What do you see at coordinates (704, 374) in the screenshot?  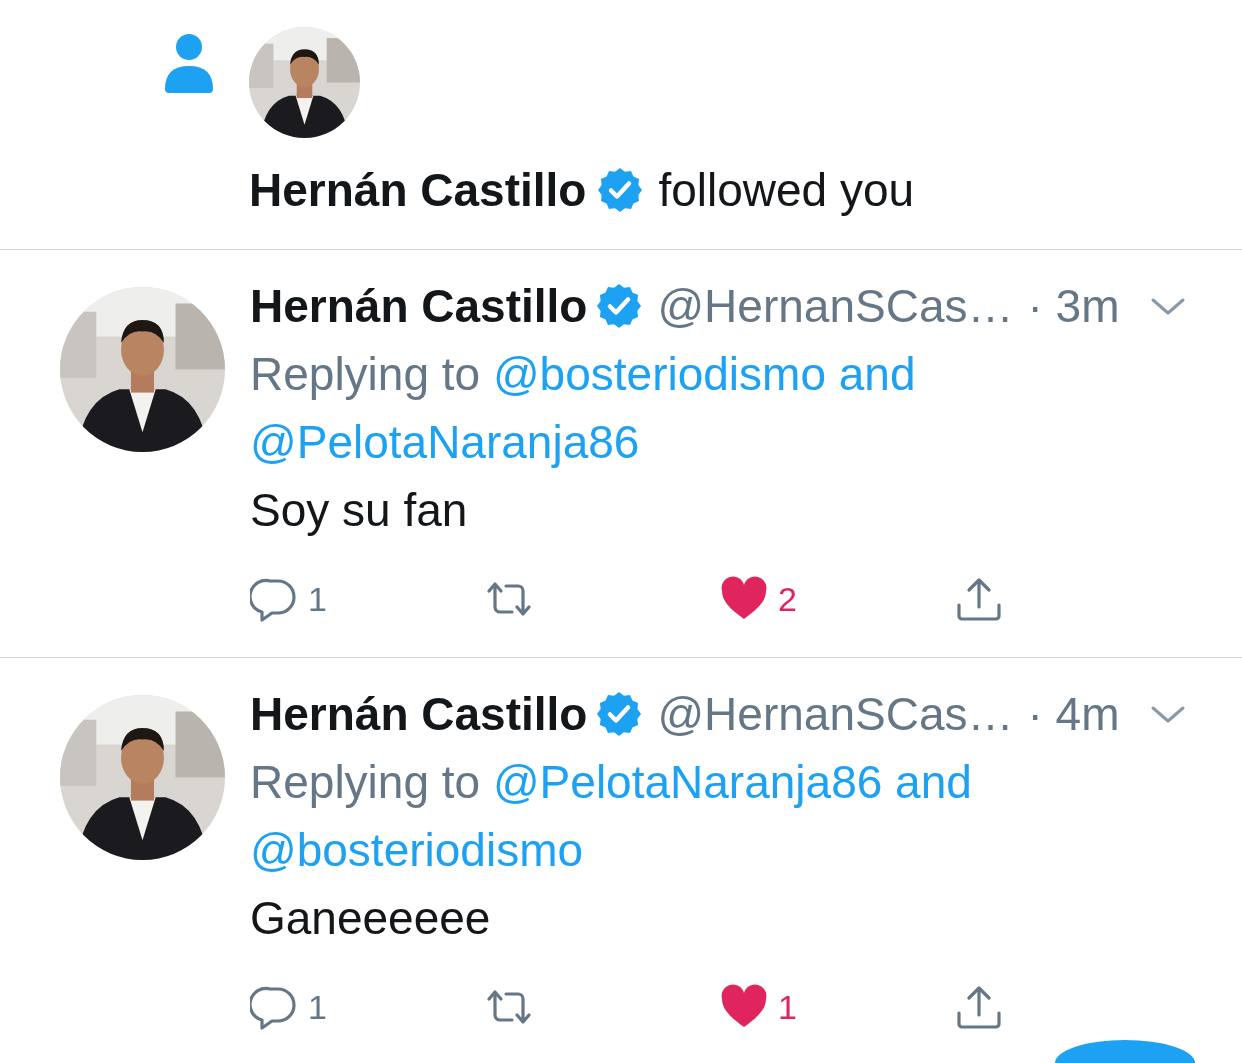 I see `mention-link: @bosteriodismo and` at bounding box center [704, 374].